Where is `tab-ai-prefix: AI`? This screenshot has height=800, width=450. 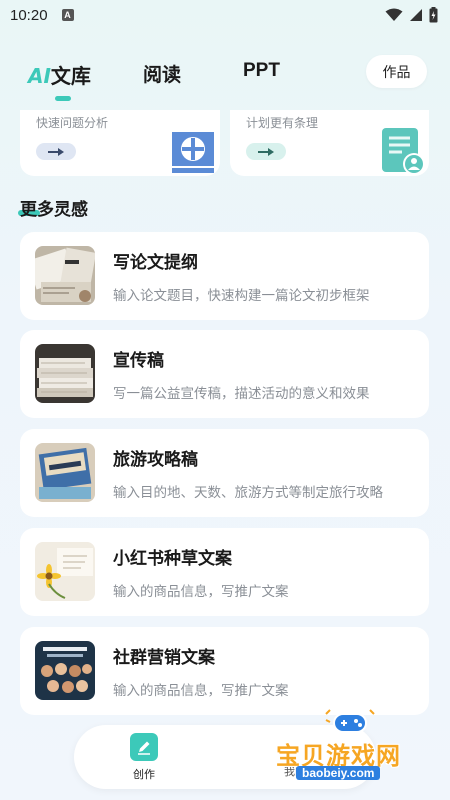
tab-ai-prefix: AI is located at coordinates (39, 76).